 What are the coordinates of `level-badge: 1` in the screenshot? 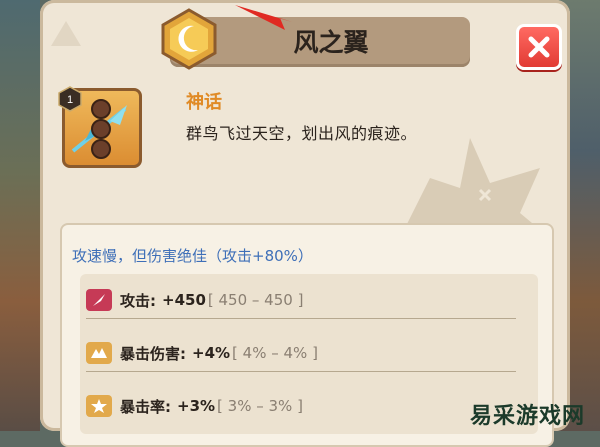 It's located at (70, 99).